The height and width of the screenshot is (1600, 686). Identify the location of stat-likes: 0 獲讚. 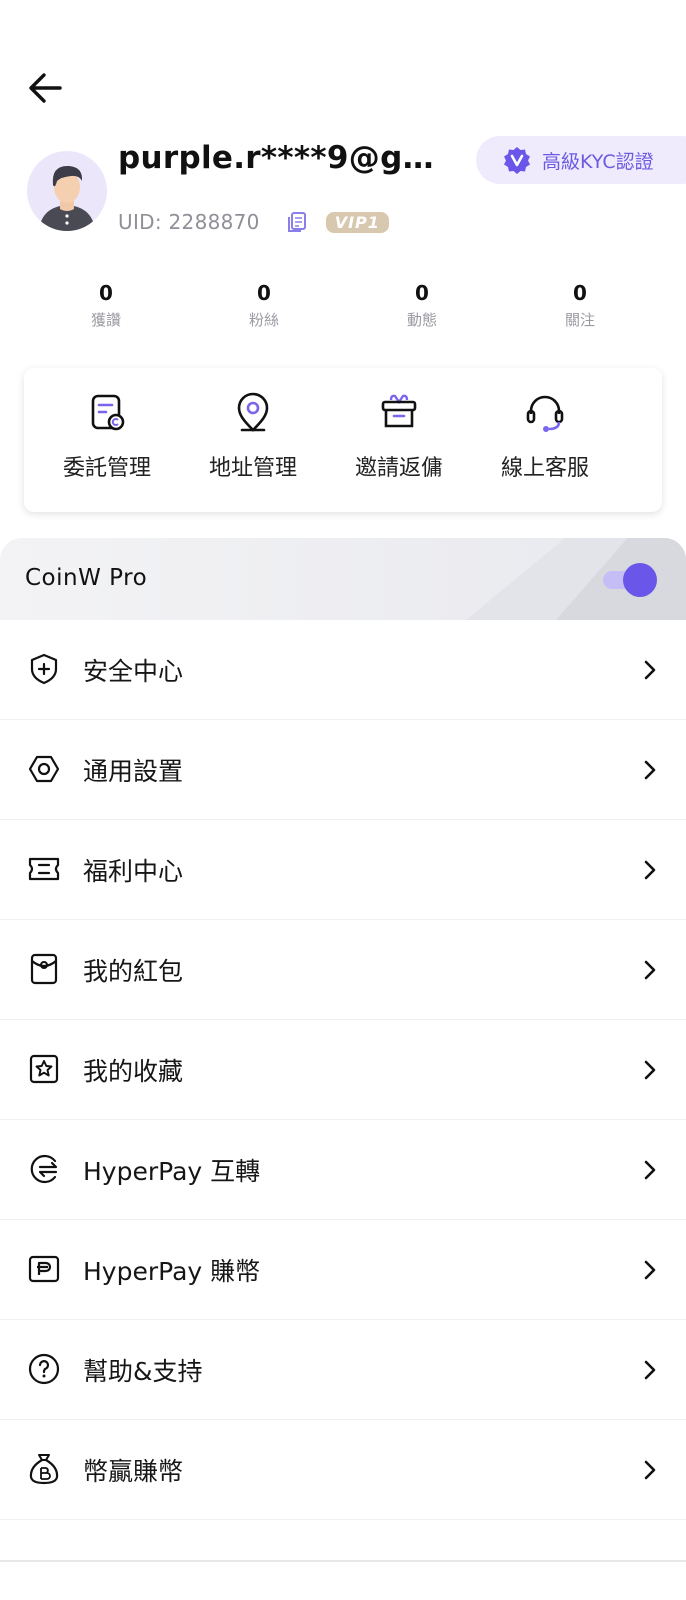
(106, 305).